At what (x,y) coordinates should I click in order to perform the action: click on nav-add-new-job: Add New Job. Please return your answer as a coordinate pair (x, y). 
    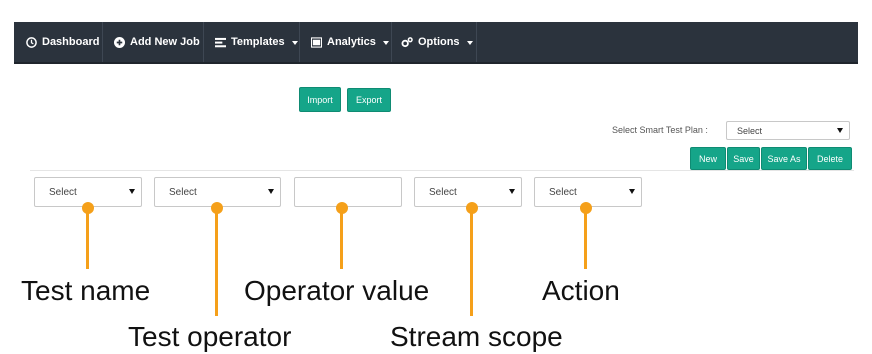
    Looking at the image, I should click on (157, 42).